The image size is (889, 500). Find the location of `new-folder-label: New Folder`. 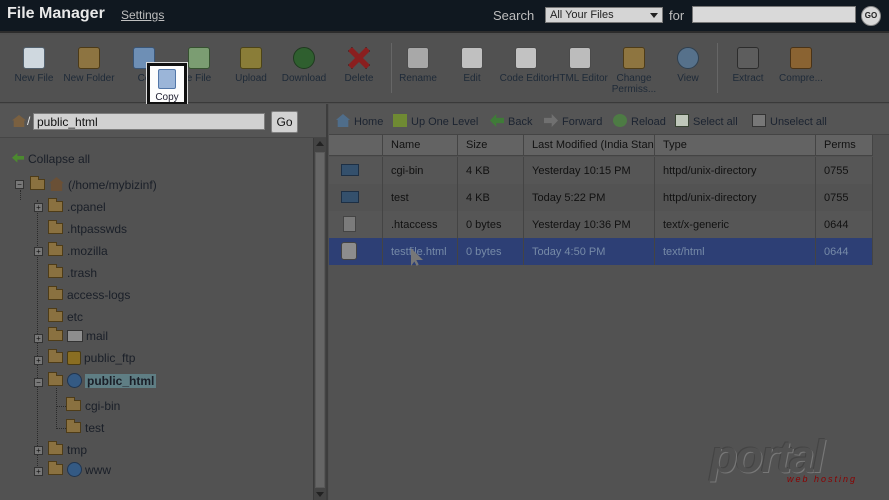

new-folder-label: New Folder is located at coordinates (89, 78).